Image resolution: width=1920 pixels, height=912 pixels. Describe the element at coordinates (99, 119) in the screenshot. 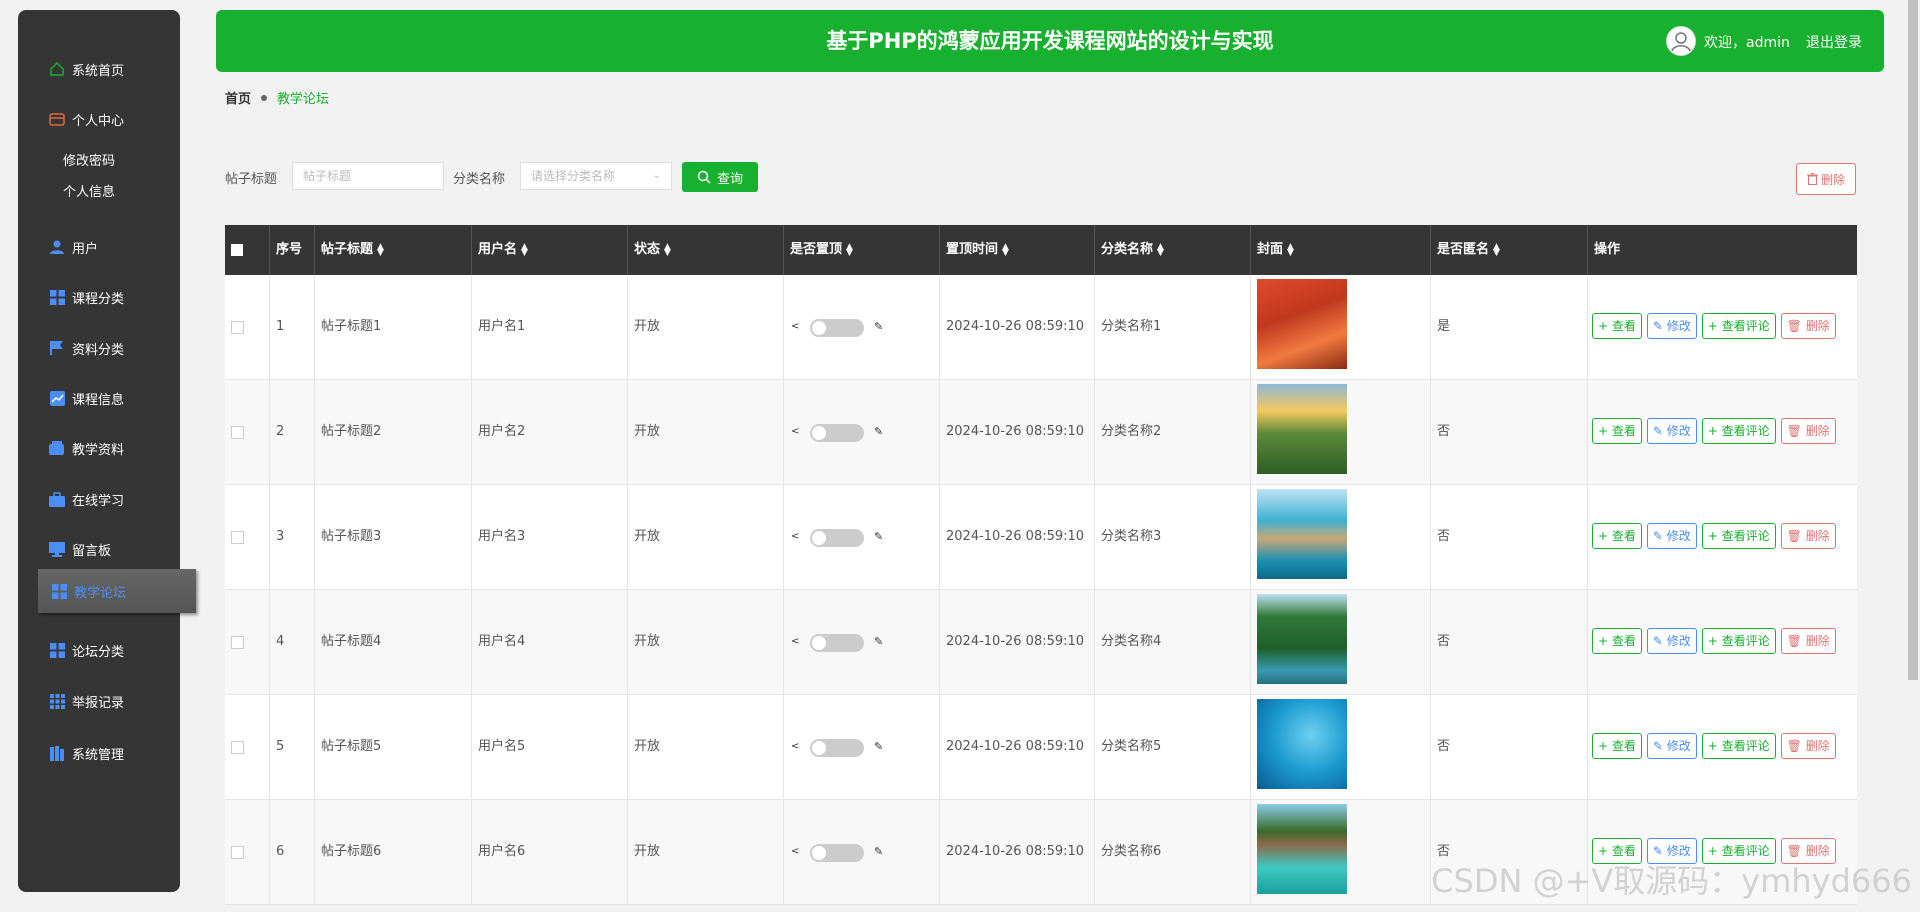

I see `sidebar-item-personal-center: 个人中心` at that location.